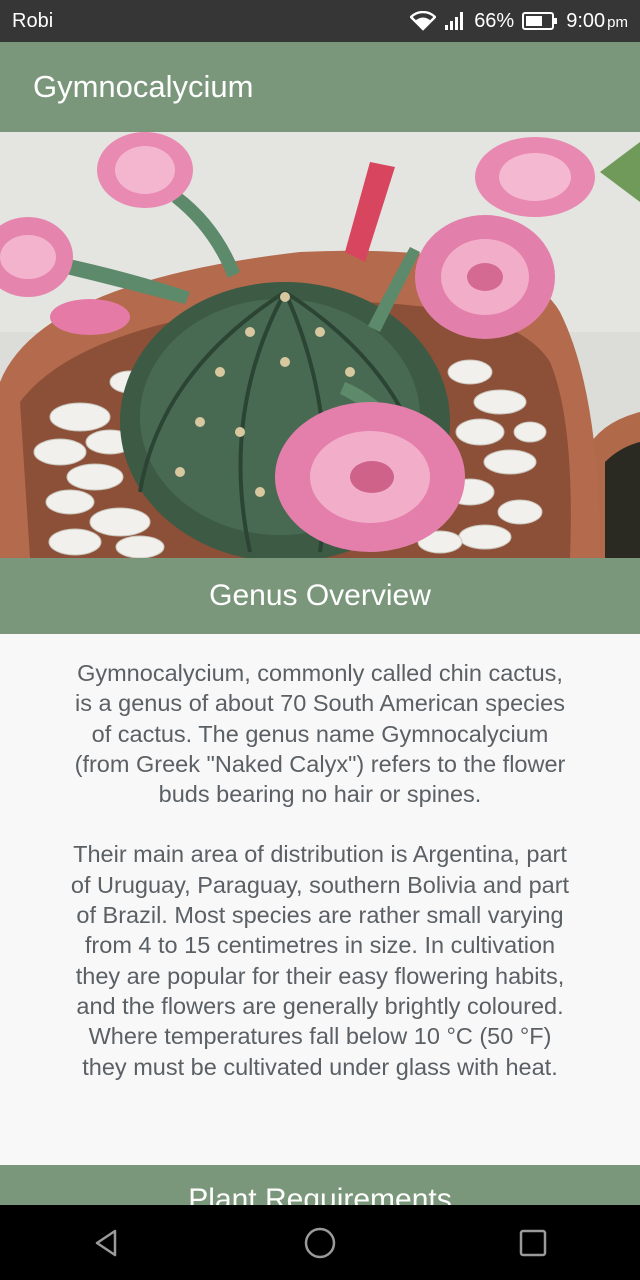  What do you see at coordinates (320, 87) in the screenshot?
I see `app-bar: Gymnocalycium` at bounding box center [320, 87].